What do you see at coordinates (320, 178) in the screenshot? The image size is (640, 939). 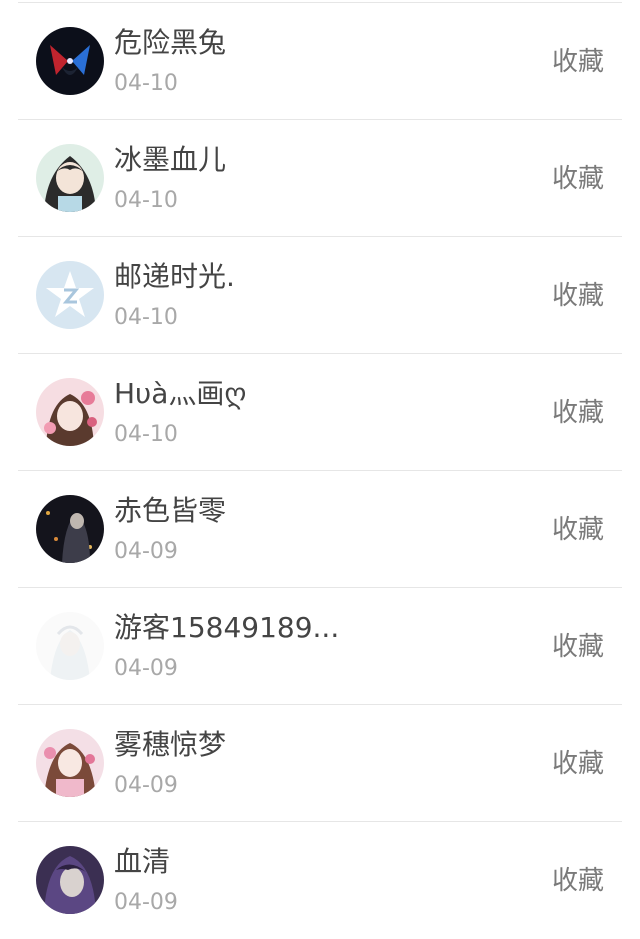 I see `list-item: 冰墨血儿 04-10 收藏` at bounding box center [320, 178].